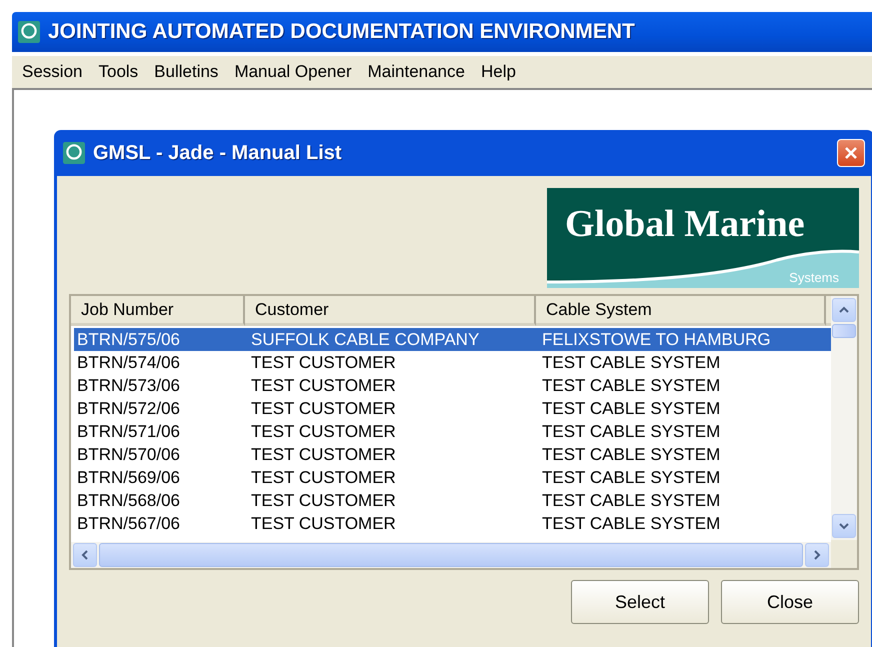 The height and width of the screenshot is (647, 872). What do you see at coordinates (293, 72) in the screenshot?
I see `menu-item: Manual Opener` at bounding box center [293, 72].